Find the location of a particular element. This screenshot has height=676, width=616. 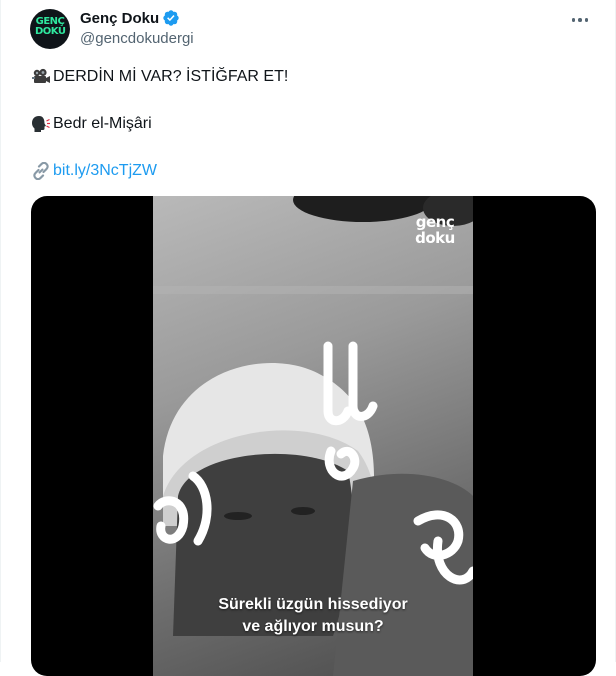

avatar-logo: GENÇ DOKU is located at coordinates (50, 27).